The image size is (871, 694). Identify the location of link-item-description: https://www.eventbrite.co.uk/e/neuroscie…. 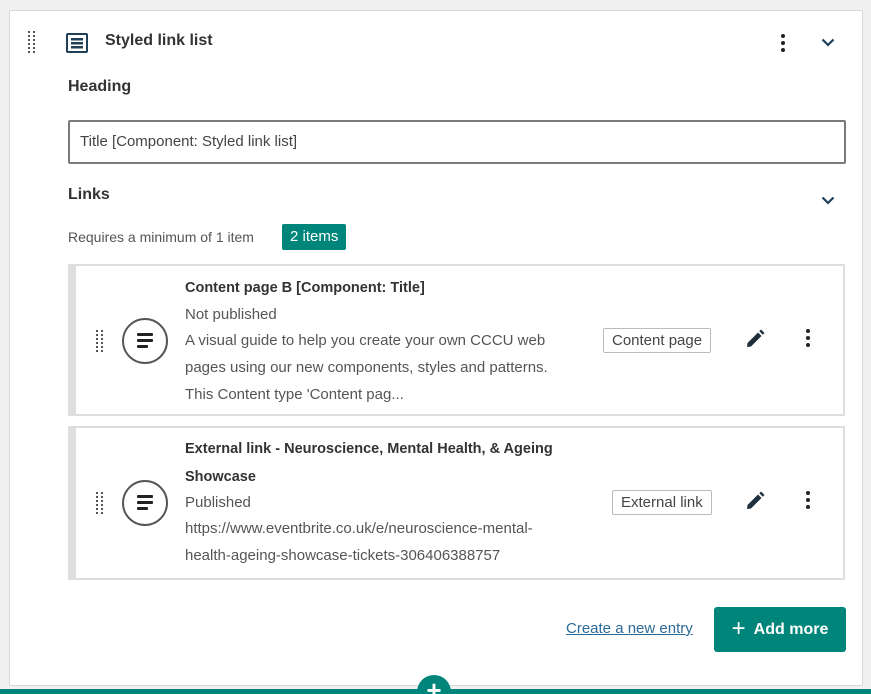
(359, 542).